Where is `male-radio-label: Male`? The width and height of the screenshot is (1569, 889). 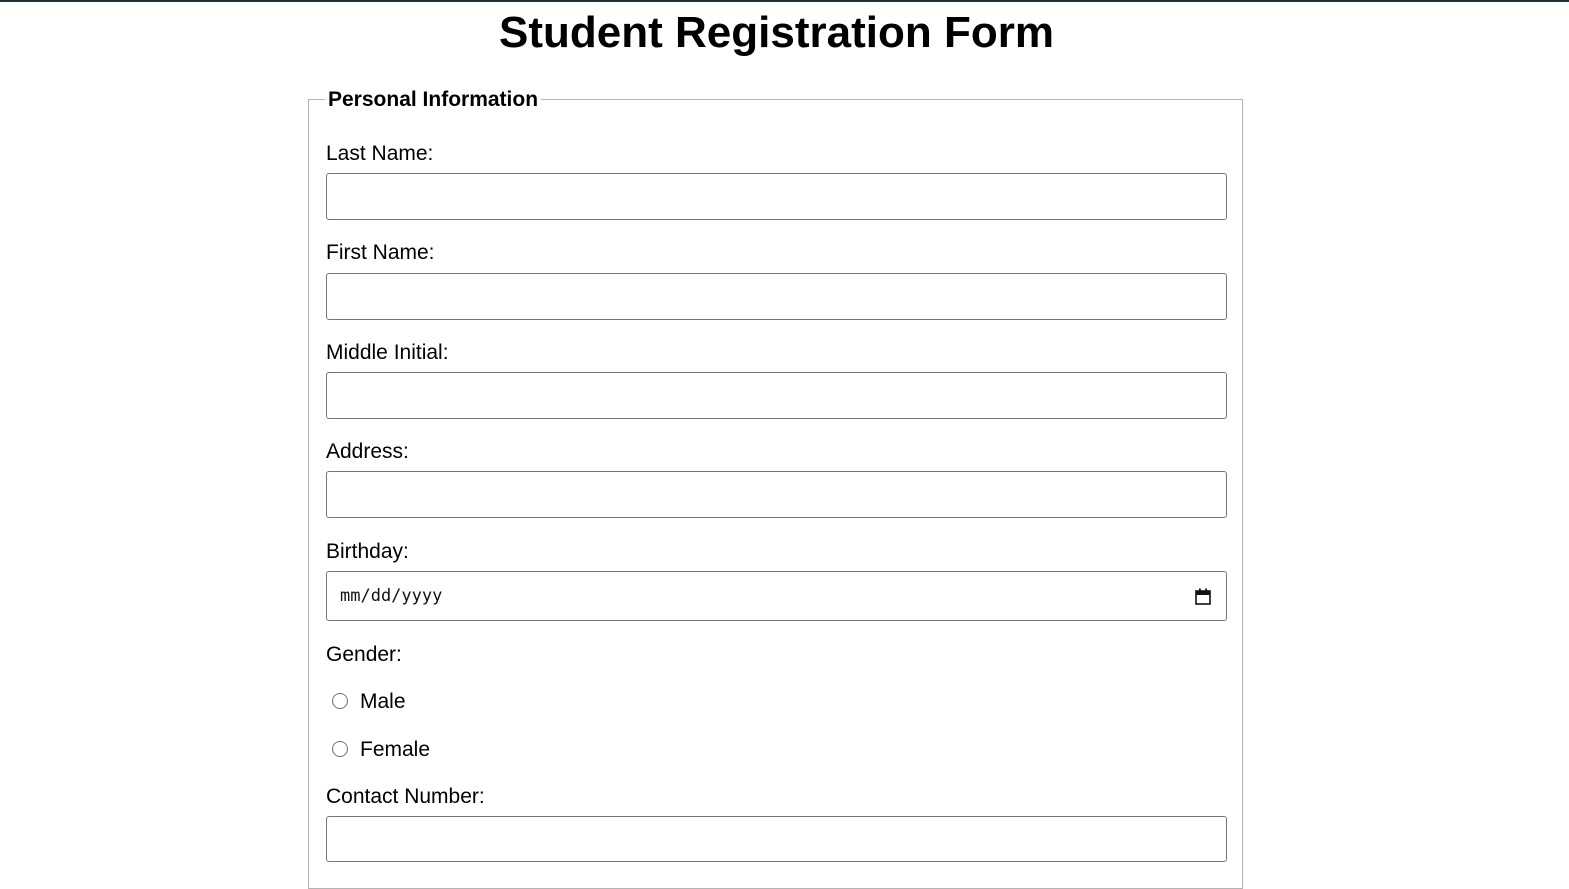 male-radio-label: Male is located at coordinates (383, 702).